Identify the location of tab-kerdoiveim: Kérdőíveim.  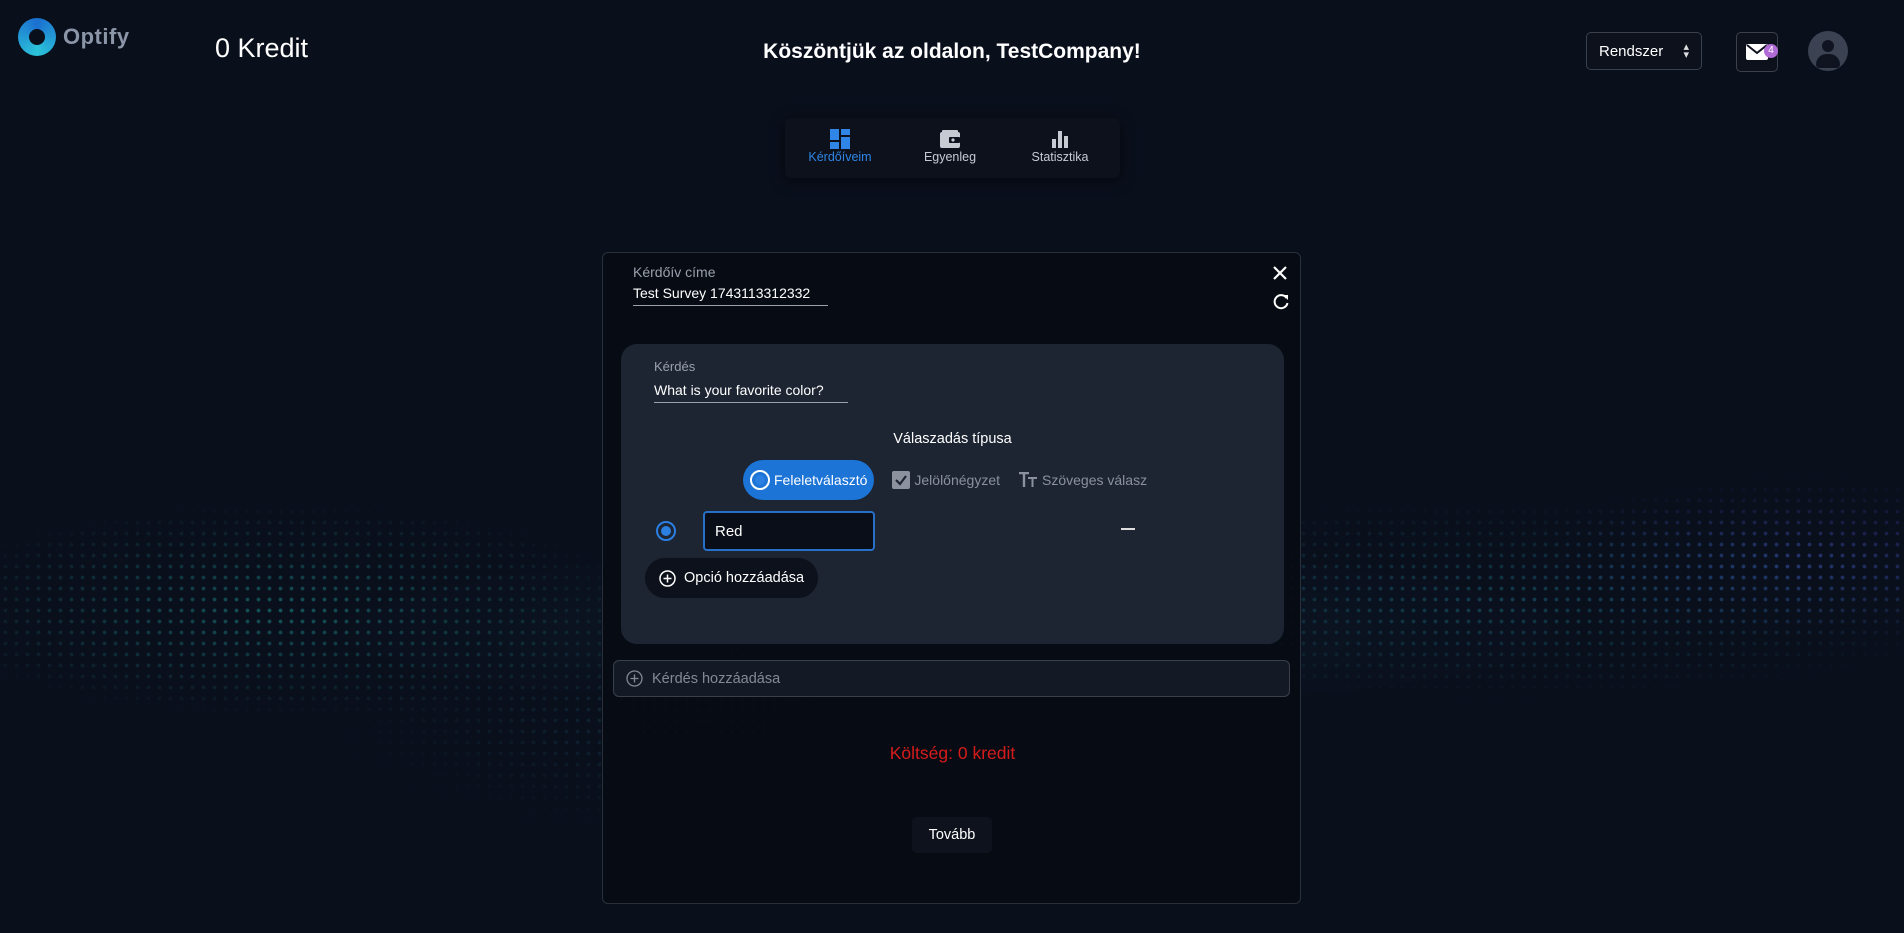
(840, 148).